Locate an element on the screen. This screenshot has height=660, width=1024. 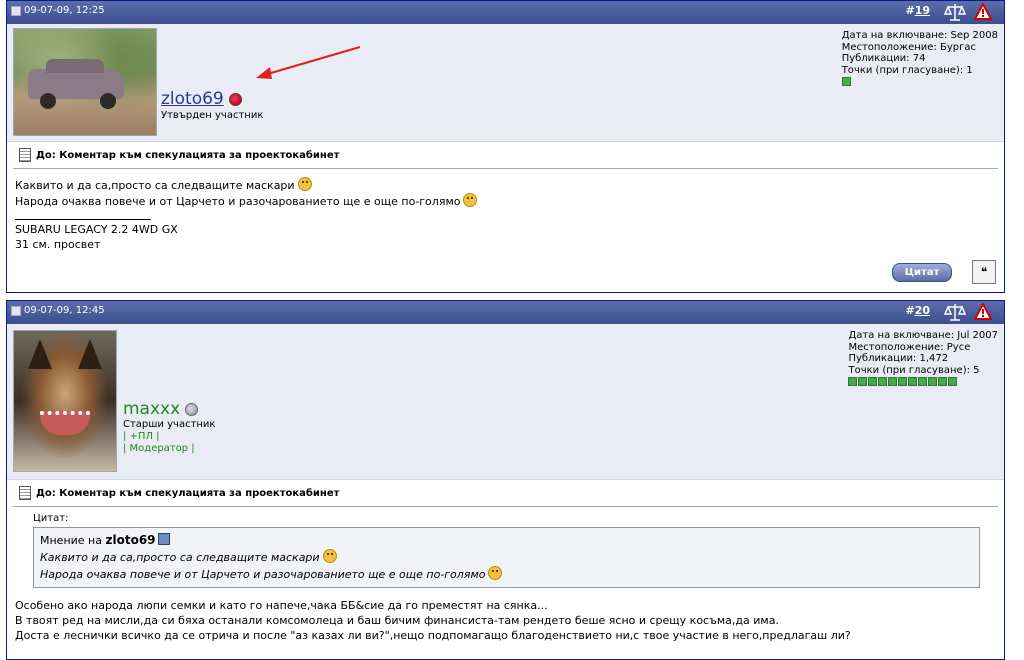
signature-line: SUBARU LEGACY 2.2 4WD GX is located at coordinates (96, 229).